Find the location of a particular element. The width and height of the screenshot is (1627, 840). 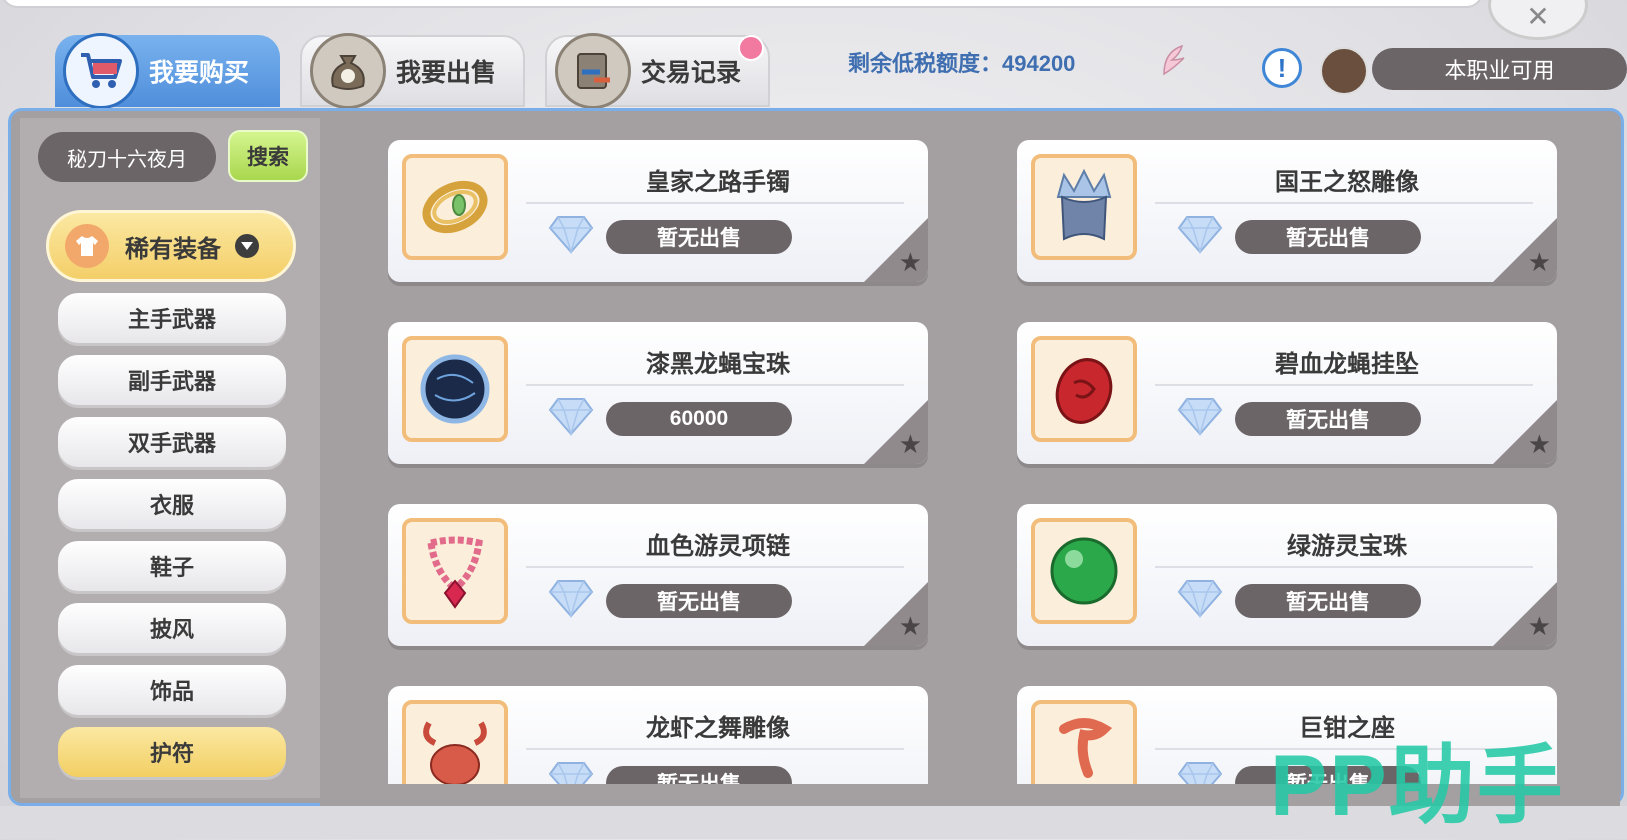

money-bag-icon is located at coordinates (348, 71).